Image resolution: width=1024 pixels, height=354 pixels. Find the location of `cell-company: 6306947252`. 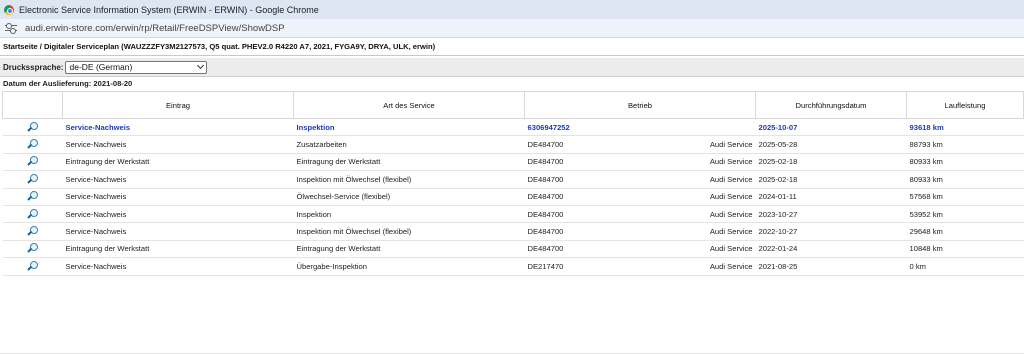

cell-company: 6306947252 is located at coordinates (640, 127).